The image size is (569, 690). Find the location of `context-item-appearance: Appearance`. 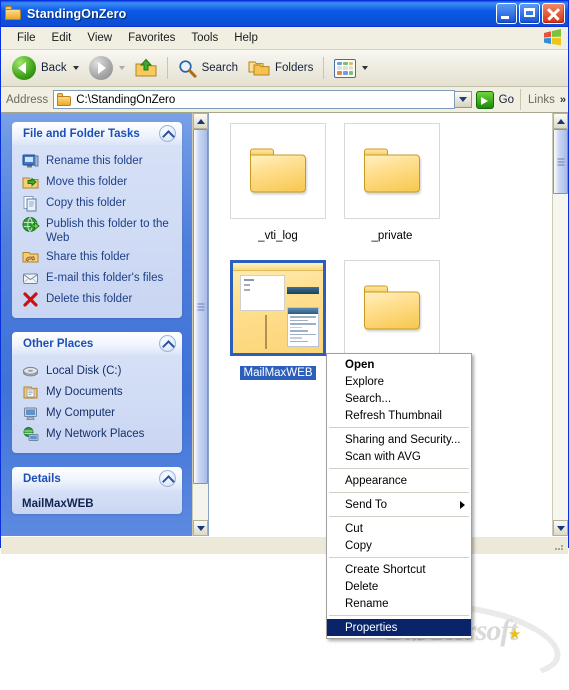

context-item-appearance: Appearance is located at coordinates (399, 480).